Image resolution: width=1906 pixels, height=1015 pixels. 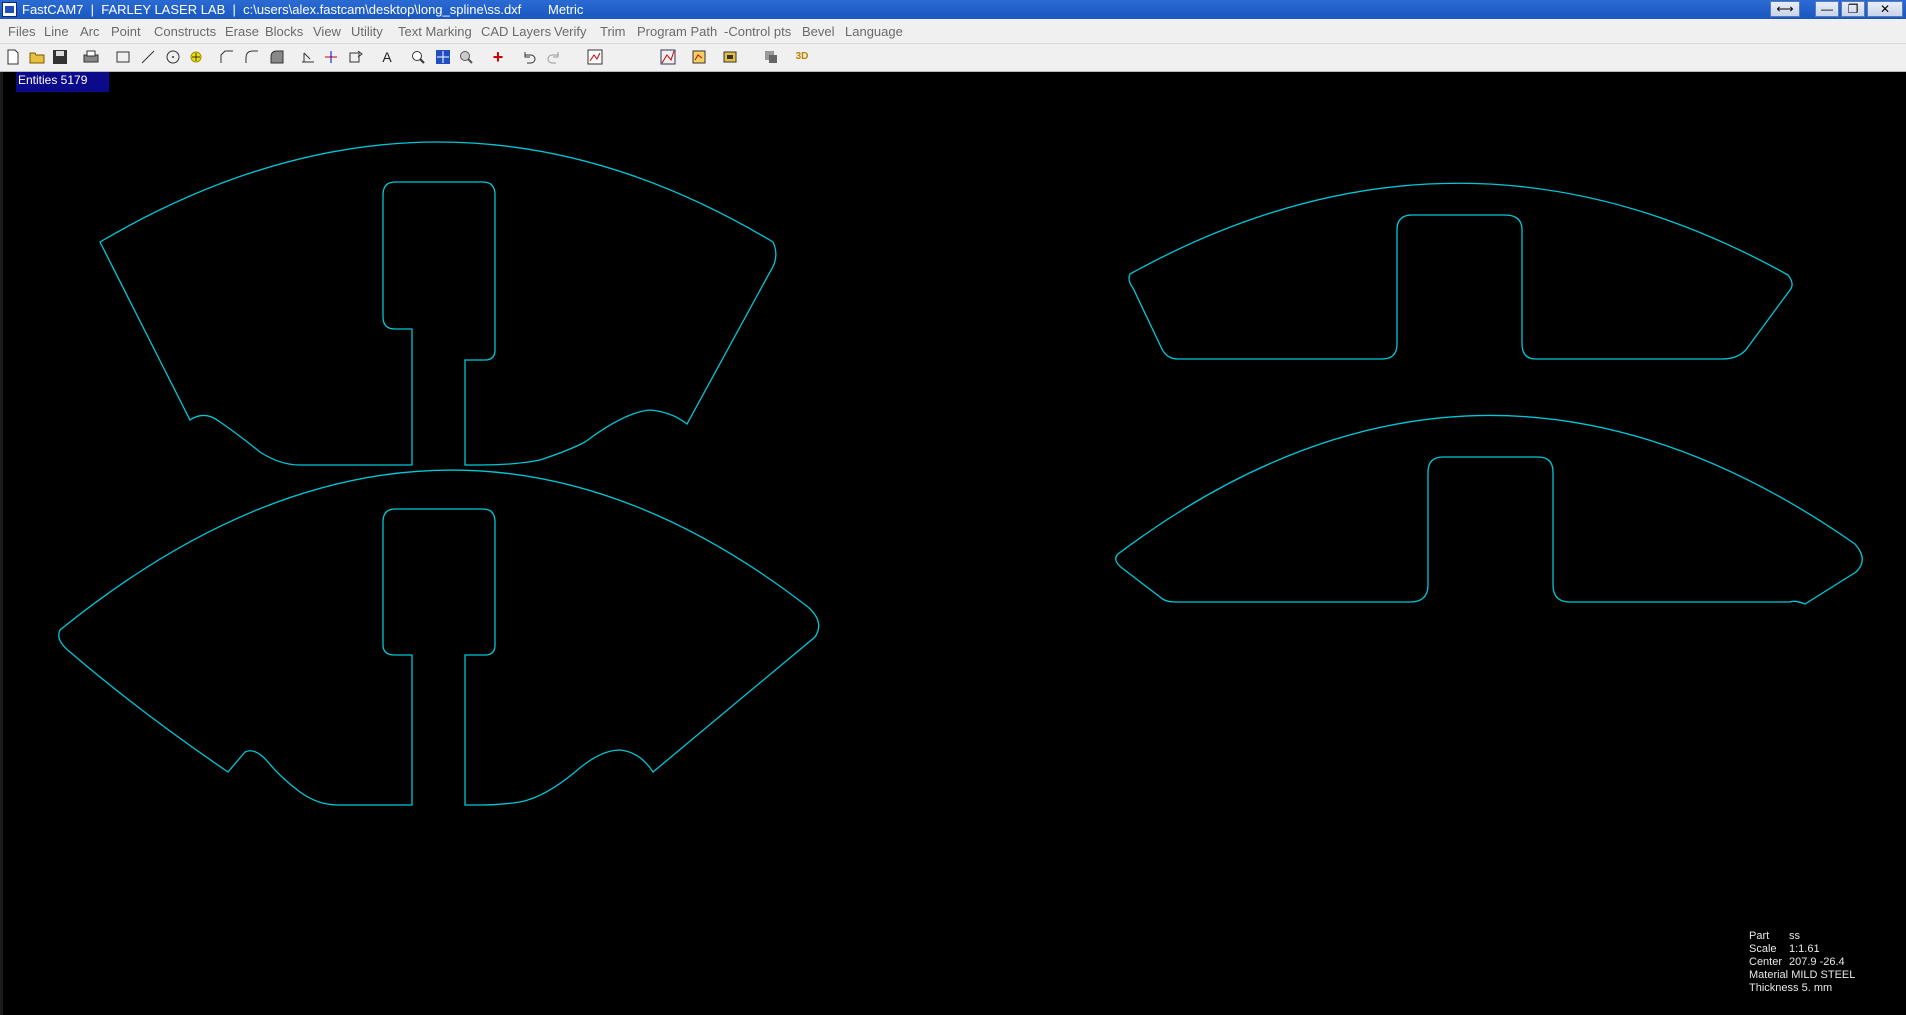 What do you see at coordinates (148, 57) in the screenshot?
I see `line-icon` at bounding box center [148, 57].